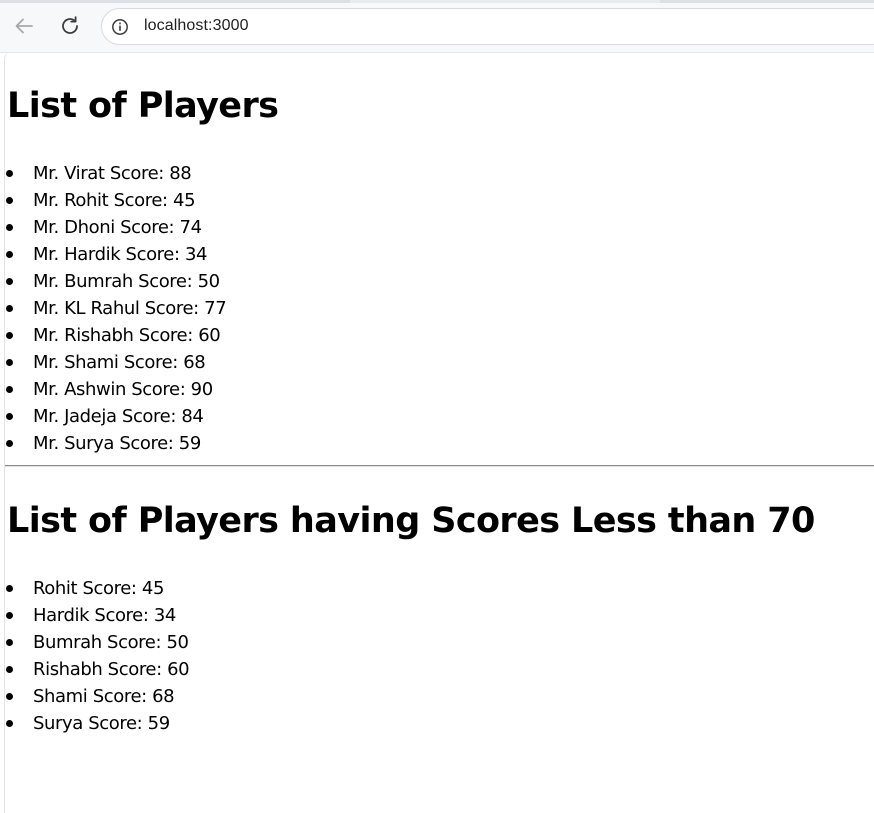 The height and width of the screenshot is (813, 874). What do you see at coordinates (196, 26) in the screenshot?
I see `url-text: localhost:3000` at bounding box center [196, 26].